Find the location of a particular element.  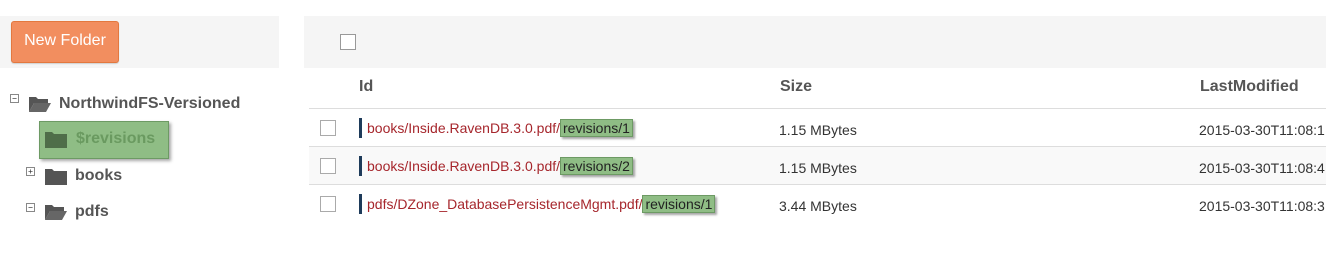

tree-item-revisions-row: $revisions is located at coordinates (99, 139).